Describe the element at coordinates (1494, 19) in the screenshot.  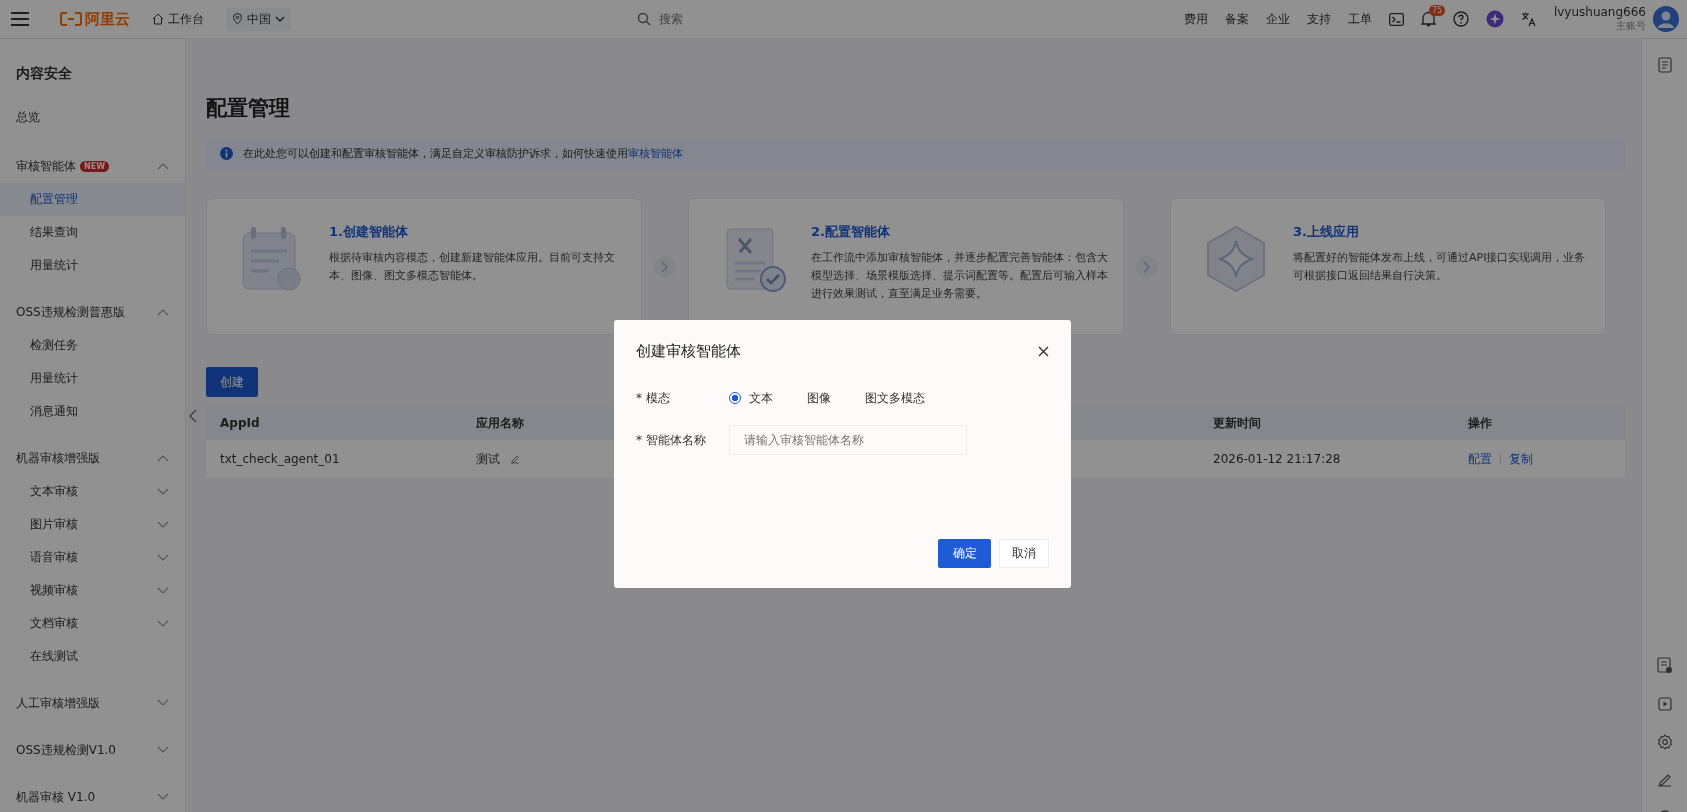
I see `sparkle-icon` at that location.